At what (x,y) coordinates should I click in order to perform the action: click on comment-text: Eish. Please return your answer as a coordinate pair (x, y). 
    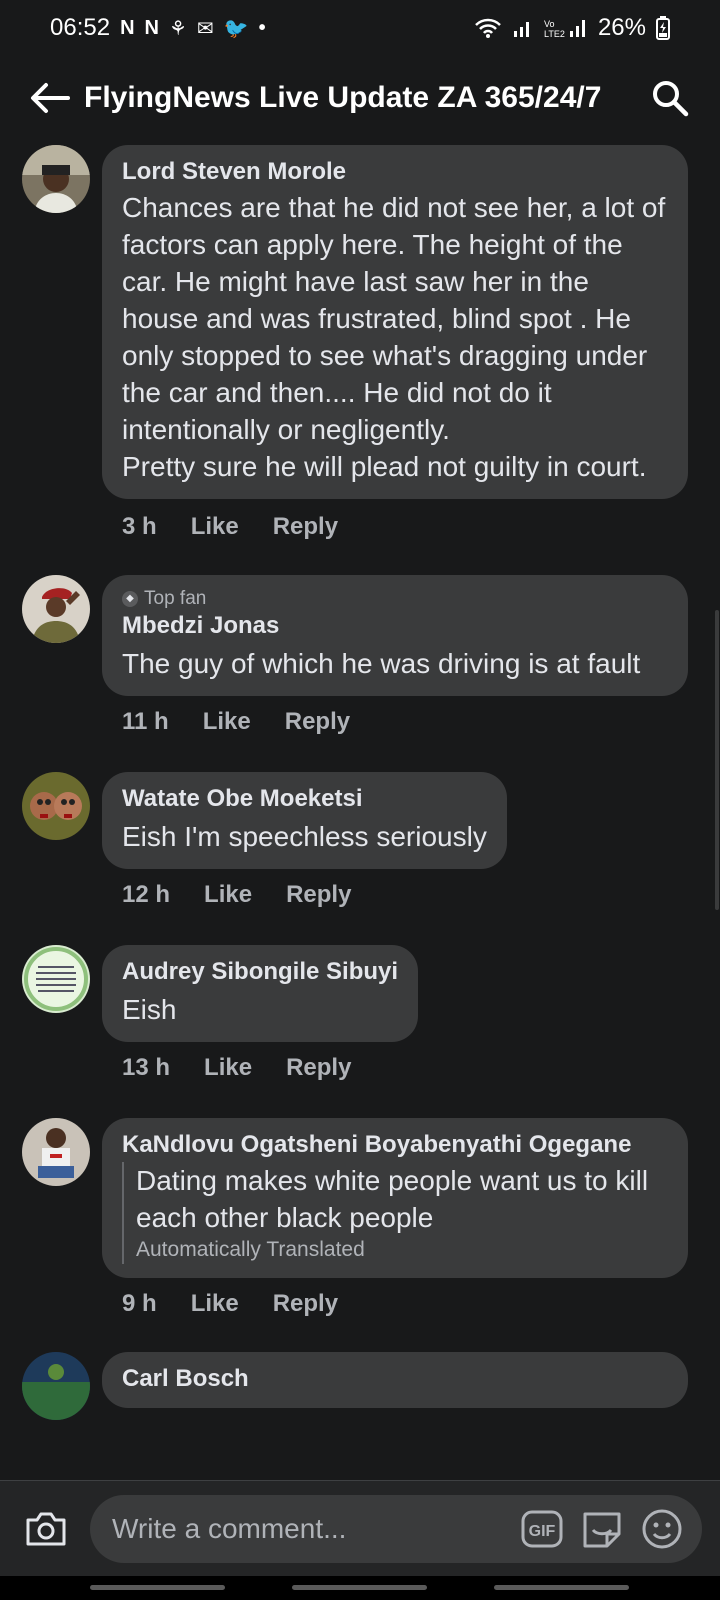
    Looking at the image, I should click on (149, 1009).